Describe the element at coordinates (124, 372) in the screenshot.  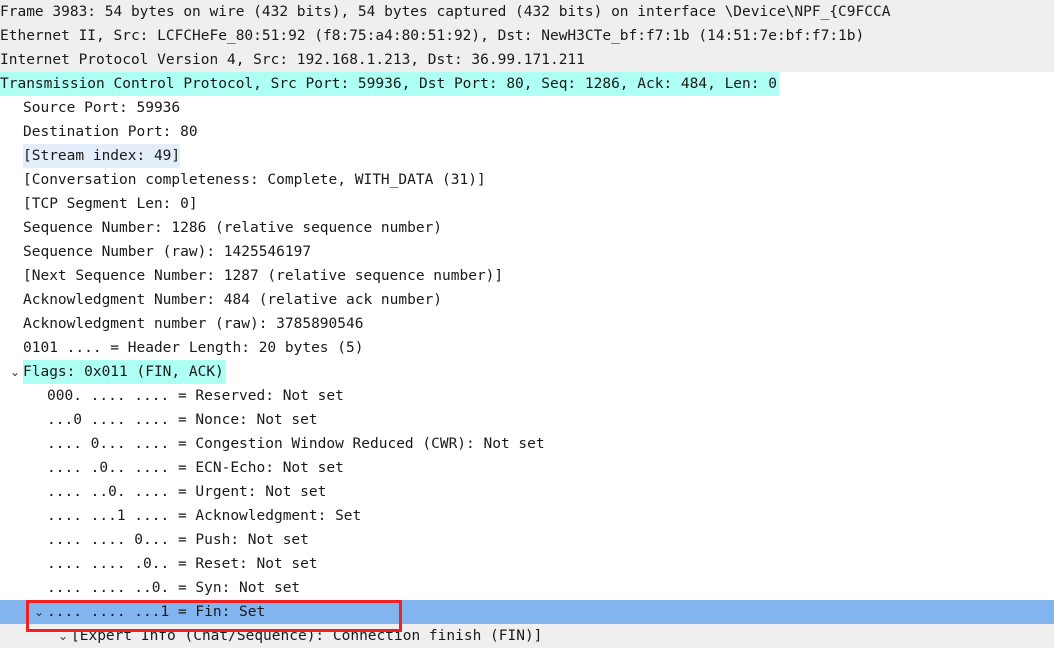
I see `packet-row-label: Flags: 0x011 (FIN, ACK)` at that location.